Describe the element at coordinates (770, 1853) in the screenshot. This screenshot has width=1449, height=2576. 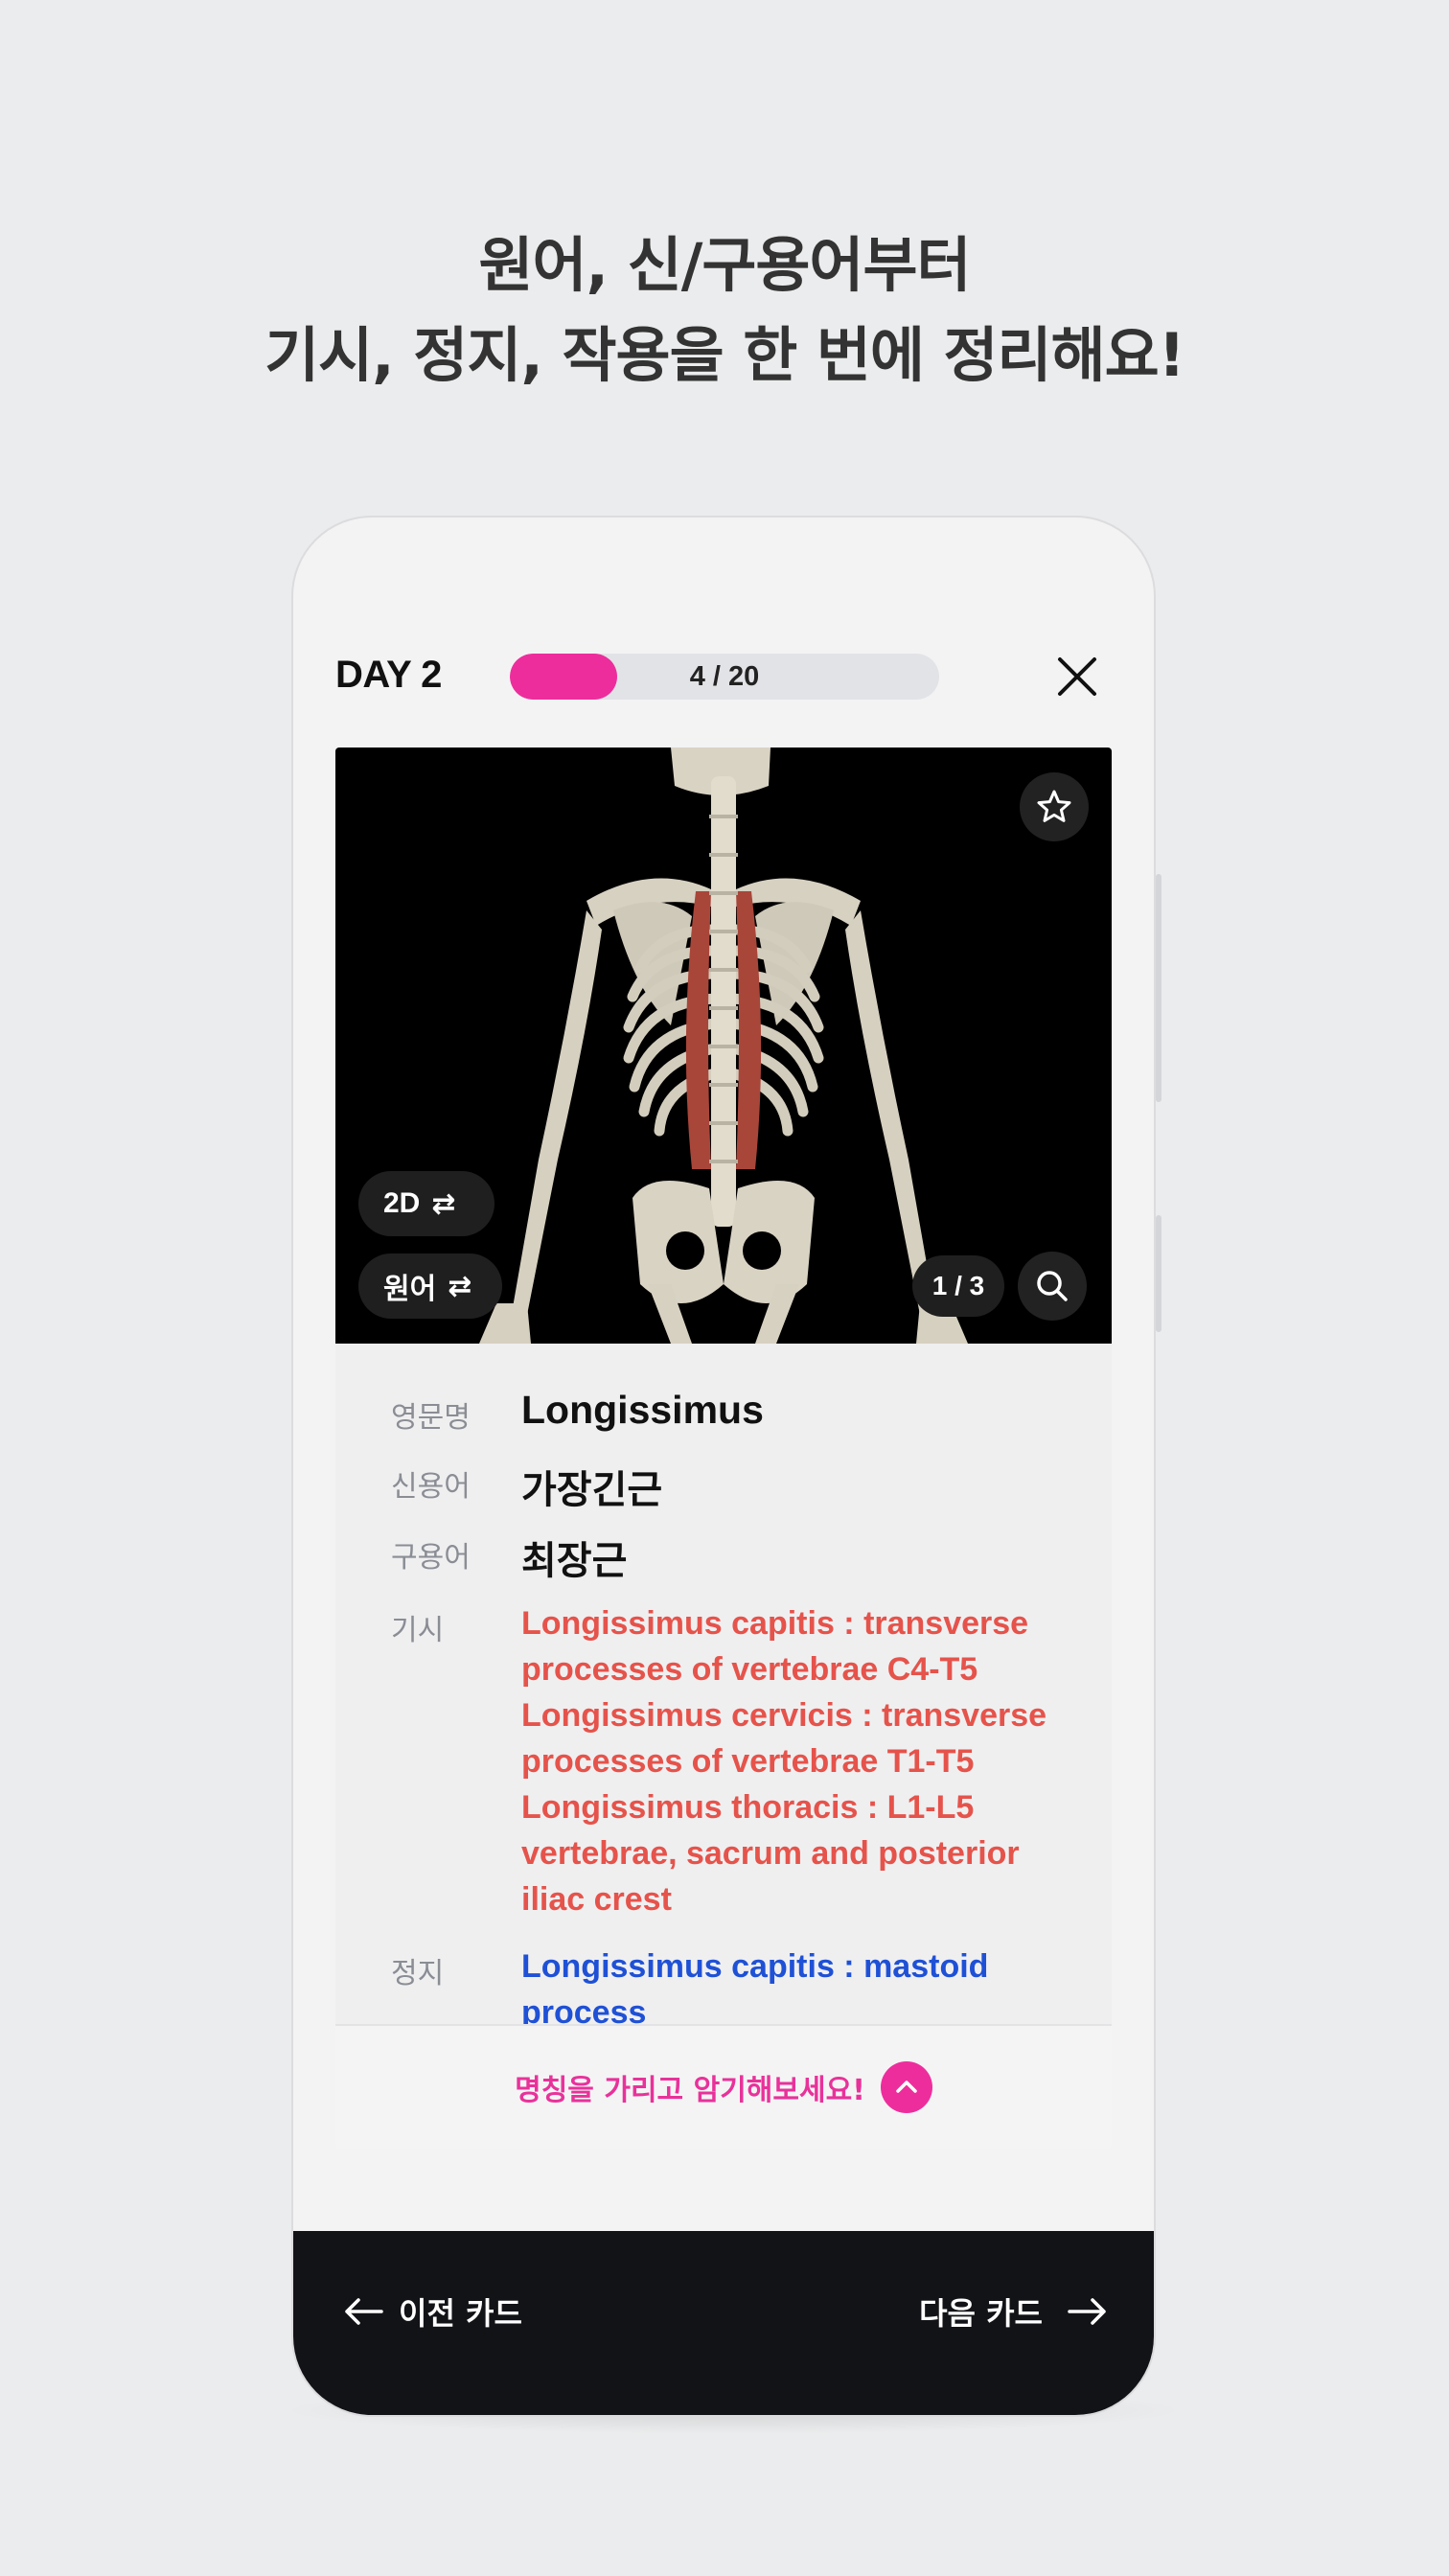
I see `origin-line: vertebrae, sacrum and posterior` at that location.